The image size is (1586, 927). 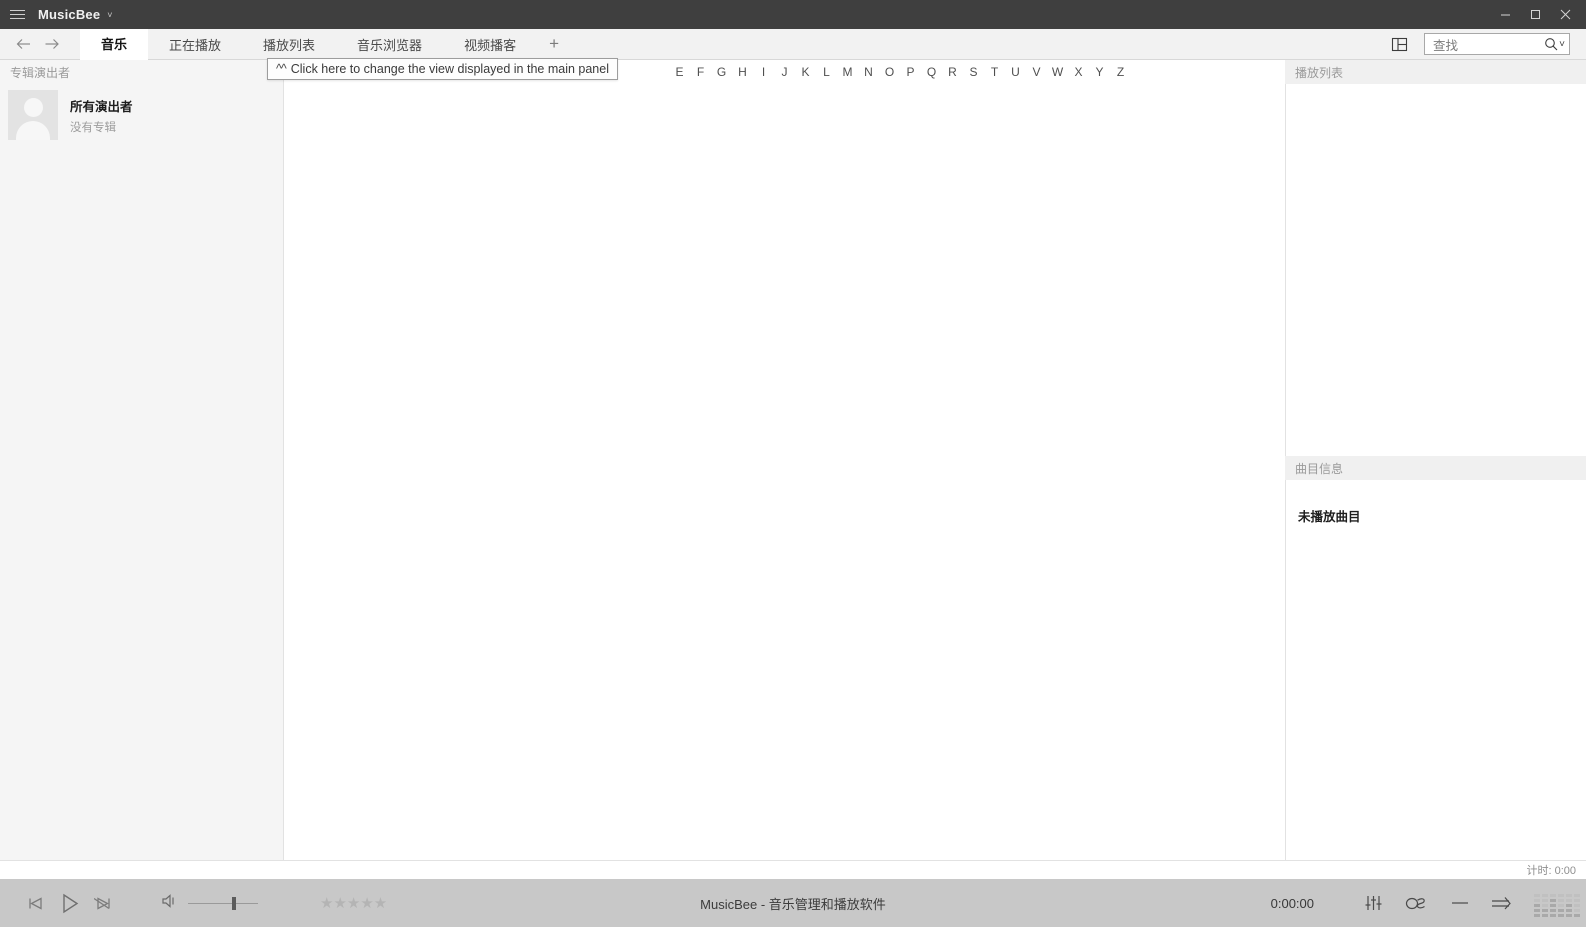 What do you see at coordinates (101, 115) in the screenshot?
I see `artist-text: 所有演出者 没有专辑` at bounding box center [101, 115].